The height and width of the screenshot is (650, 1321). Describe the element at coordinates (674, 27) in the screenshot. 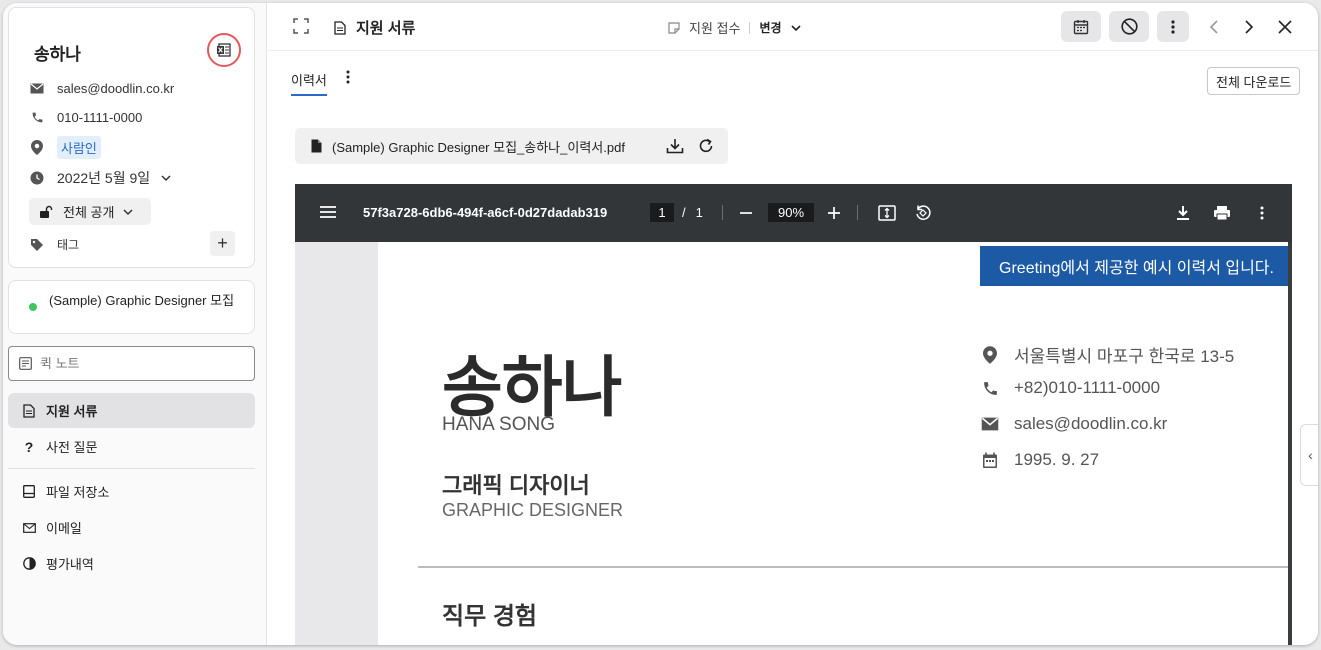

I see `stage-note-icon` at that location.